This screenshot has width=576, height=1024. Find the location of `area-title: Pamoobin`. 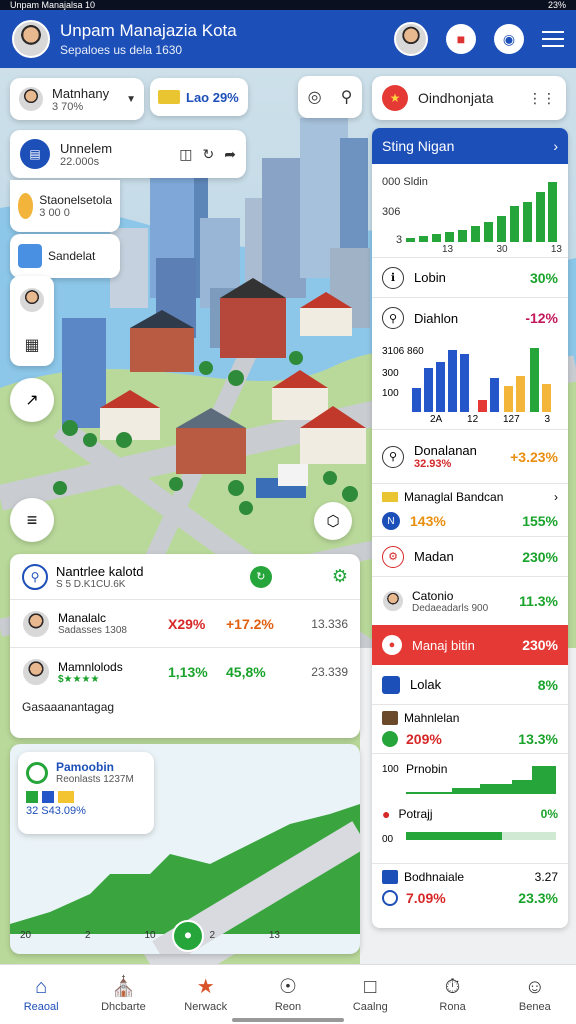

area-title: Pamoobin is located at coordinates (85, 767).